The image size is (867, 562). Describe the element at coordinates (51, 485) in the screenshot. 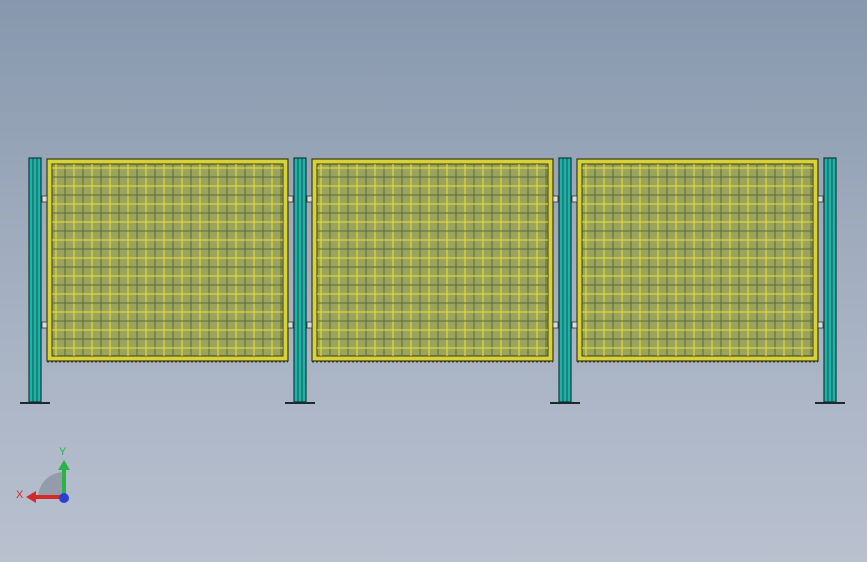

I see `triad-quadrant` at that location.